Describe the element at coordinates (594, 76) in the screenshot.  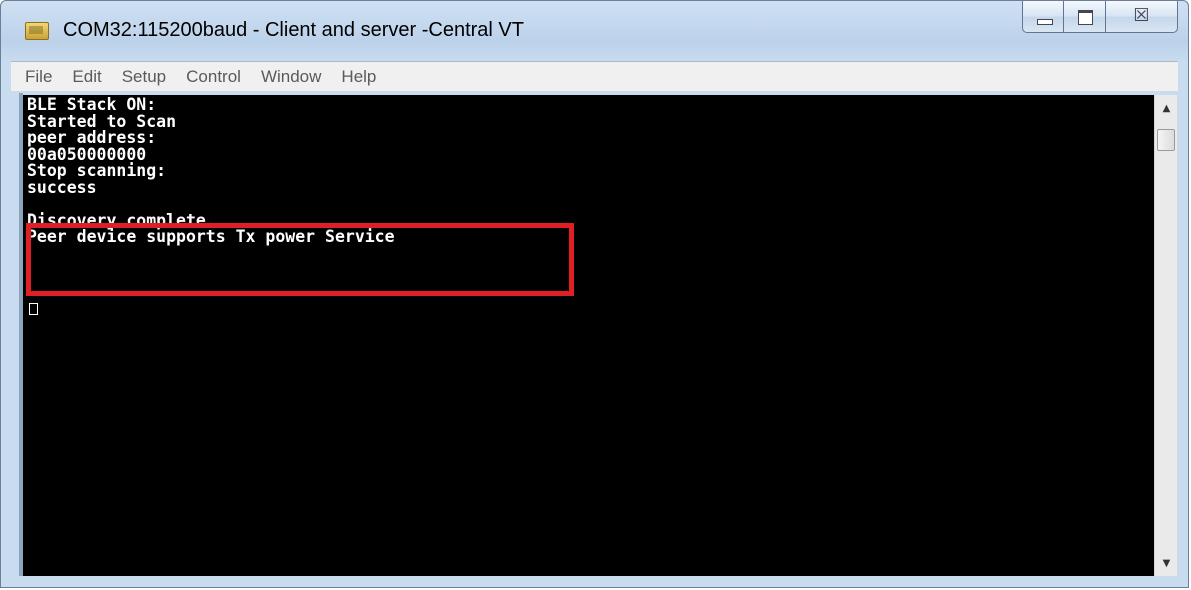
I see `menu-bar: File Edit Setup Control Window Help` at that location.